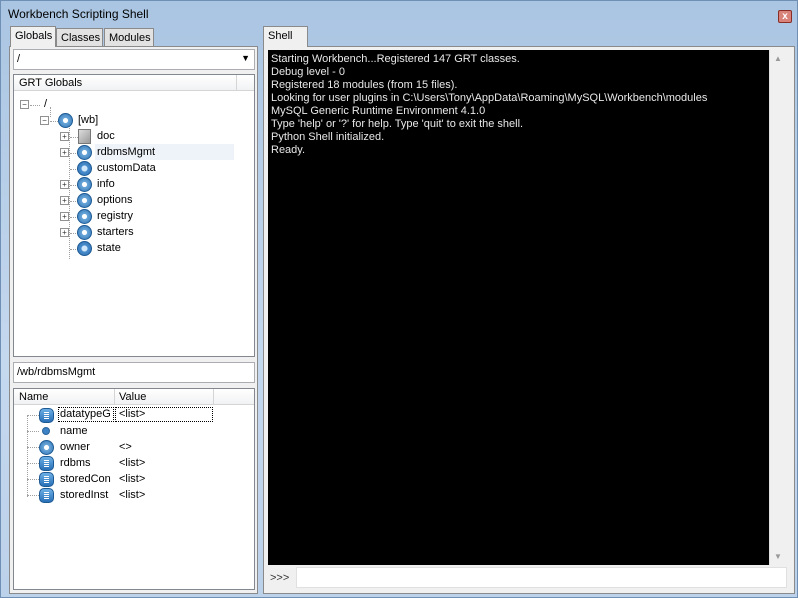  I want to click on scroll-down-icon: ▼, so click(778, 556).